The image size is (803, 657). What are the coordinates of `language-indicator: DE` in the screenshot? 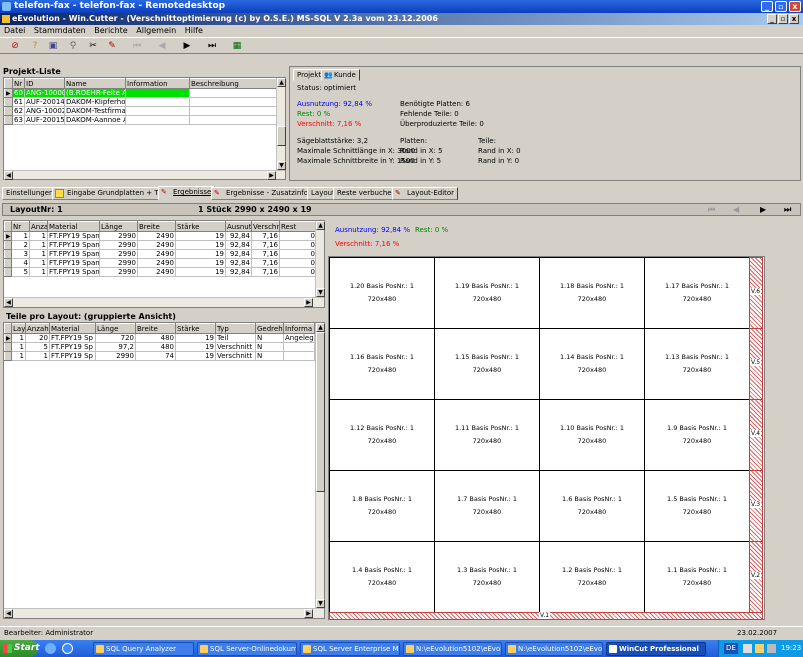 It's located at (731, 648).